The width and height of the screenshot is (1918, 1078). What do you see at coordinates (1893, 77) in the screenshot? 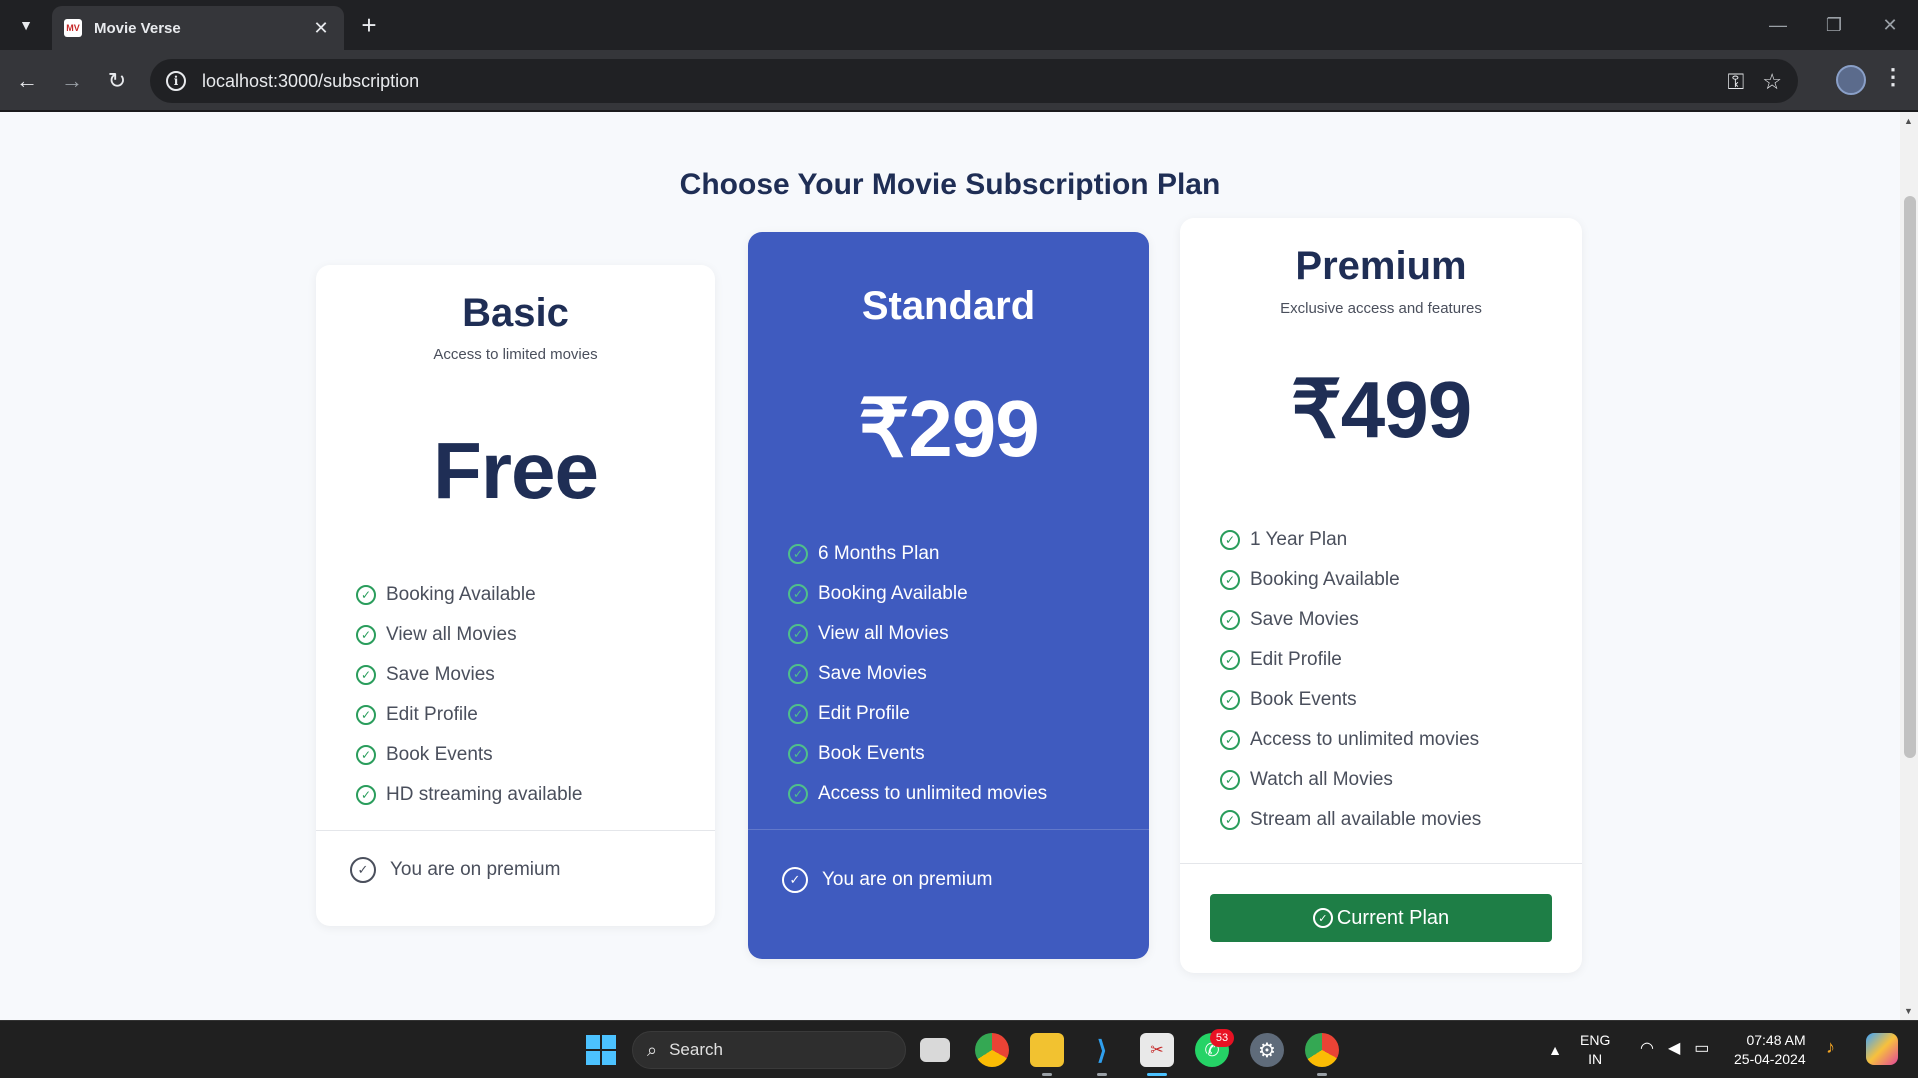
I see `browser-menu-icon: ⋮` at bounding box center [1893, 77].